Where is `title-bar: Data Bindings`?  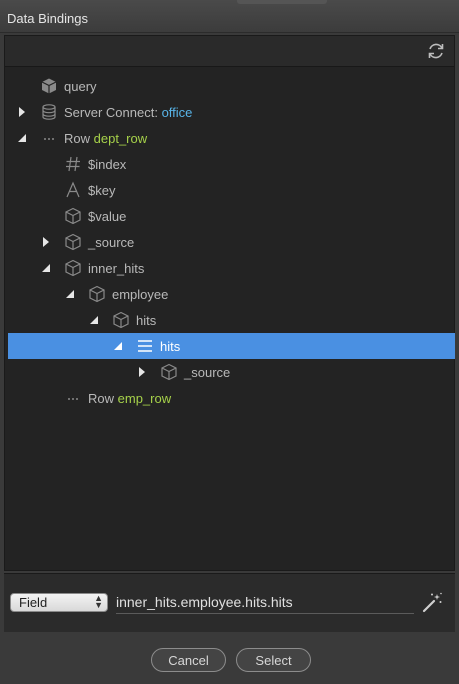 title-bar: Data Bindings is located at coordinates (229, 16).